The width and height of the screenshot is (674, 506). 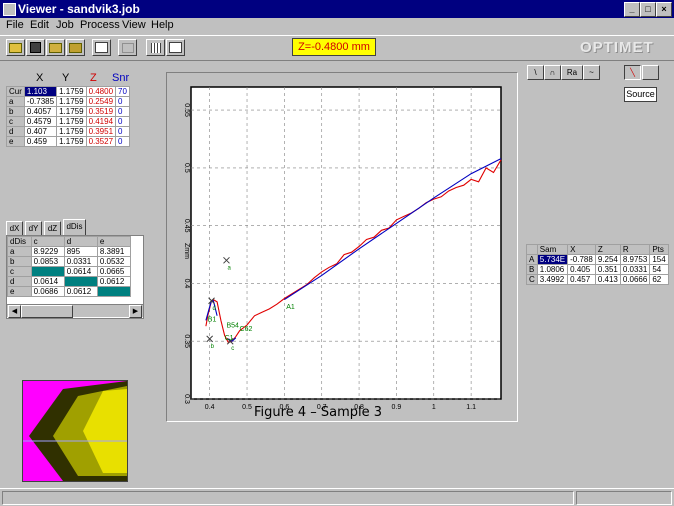 I want to click on red-line-toggle: ╲, so click(x=632, y=72).